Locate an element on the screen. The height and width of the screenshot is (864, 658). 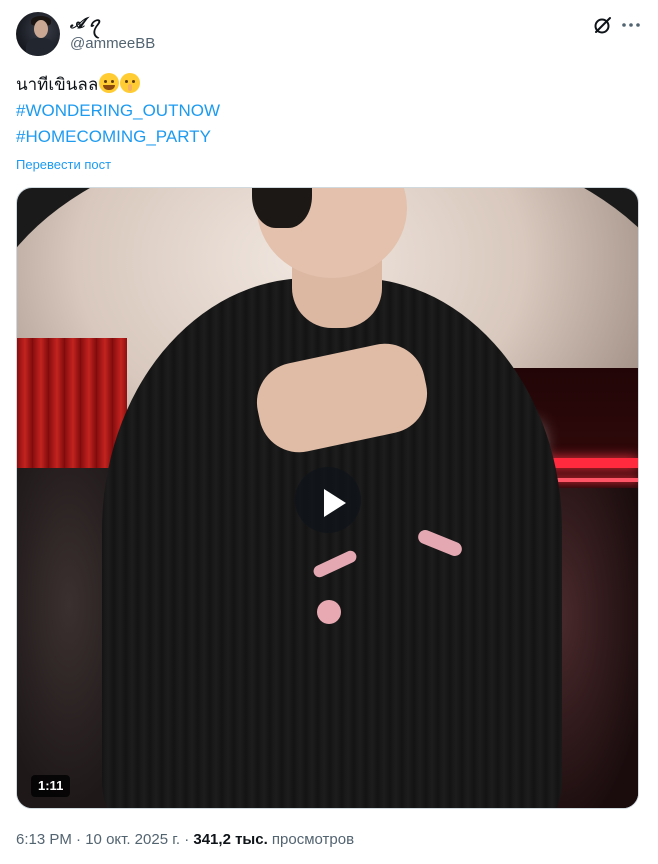
tweet-date: 10 окт. 2025 г. is located at coordinates (133, 839).